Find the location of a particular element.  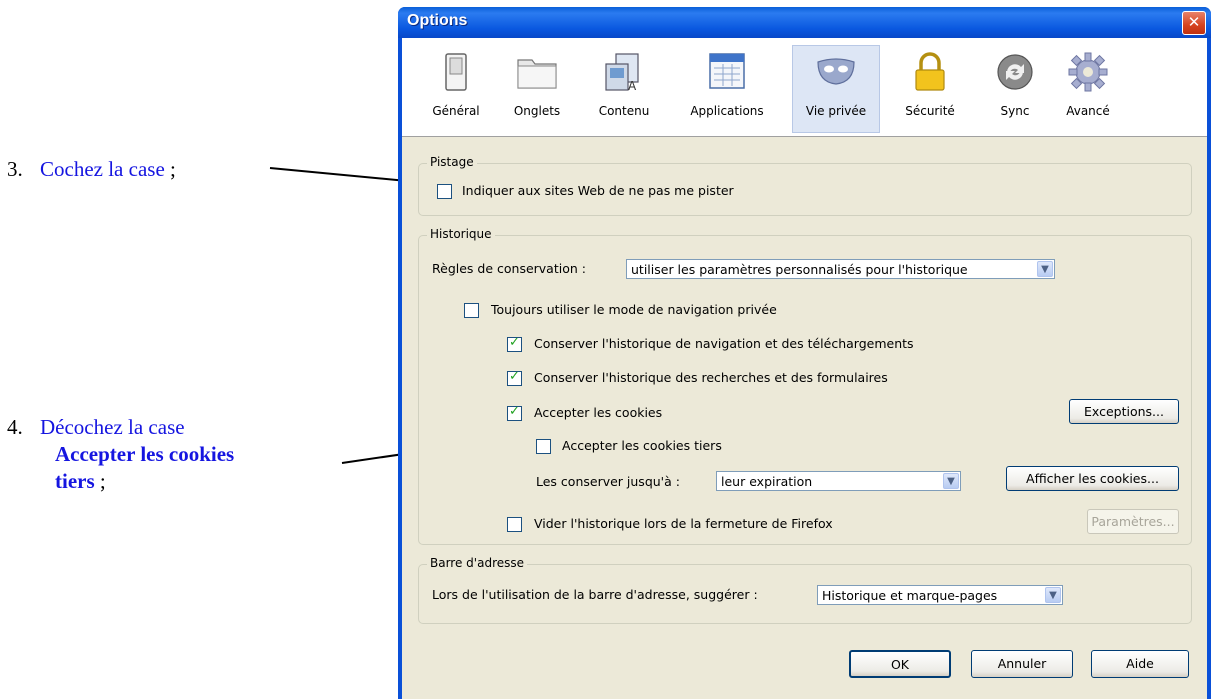

keep-until-select-value: leur expiration is located at coordinates (767, 481).